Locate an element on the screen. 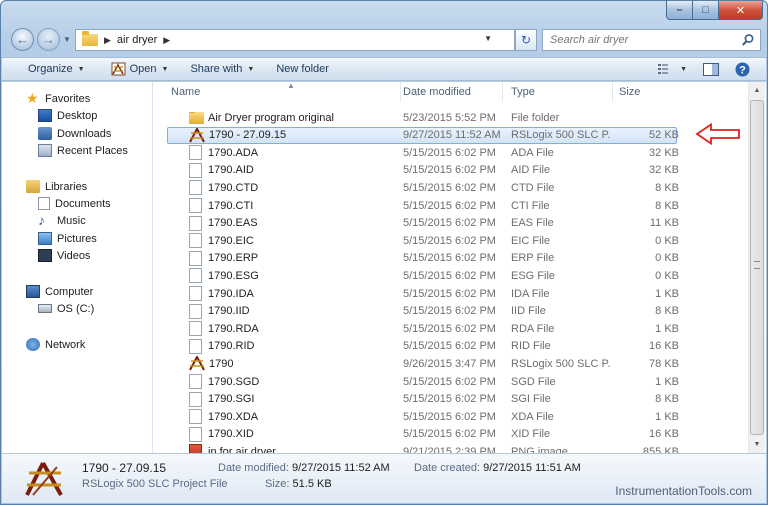  caption-buttons: – □ ✕ is located at coordinates (714, 11).